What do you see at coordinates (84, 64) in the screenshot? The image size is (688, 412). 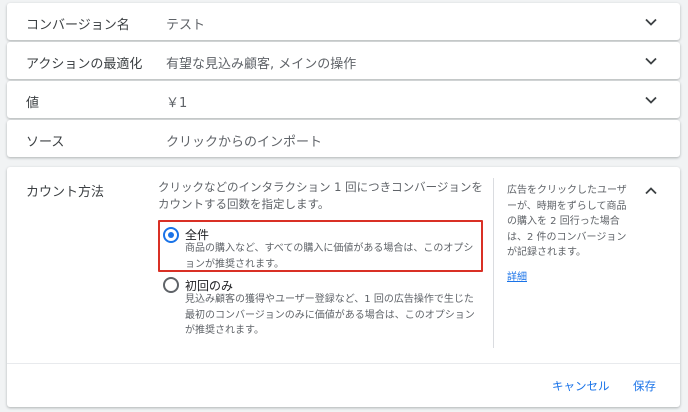 I see `action-optimization-label: アクションの最適化` at bounding box center [84, 64].